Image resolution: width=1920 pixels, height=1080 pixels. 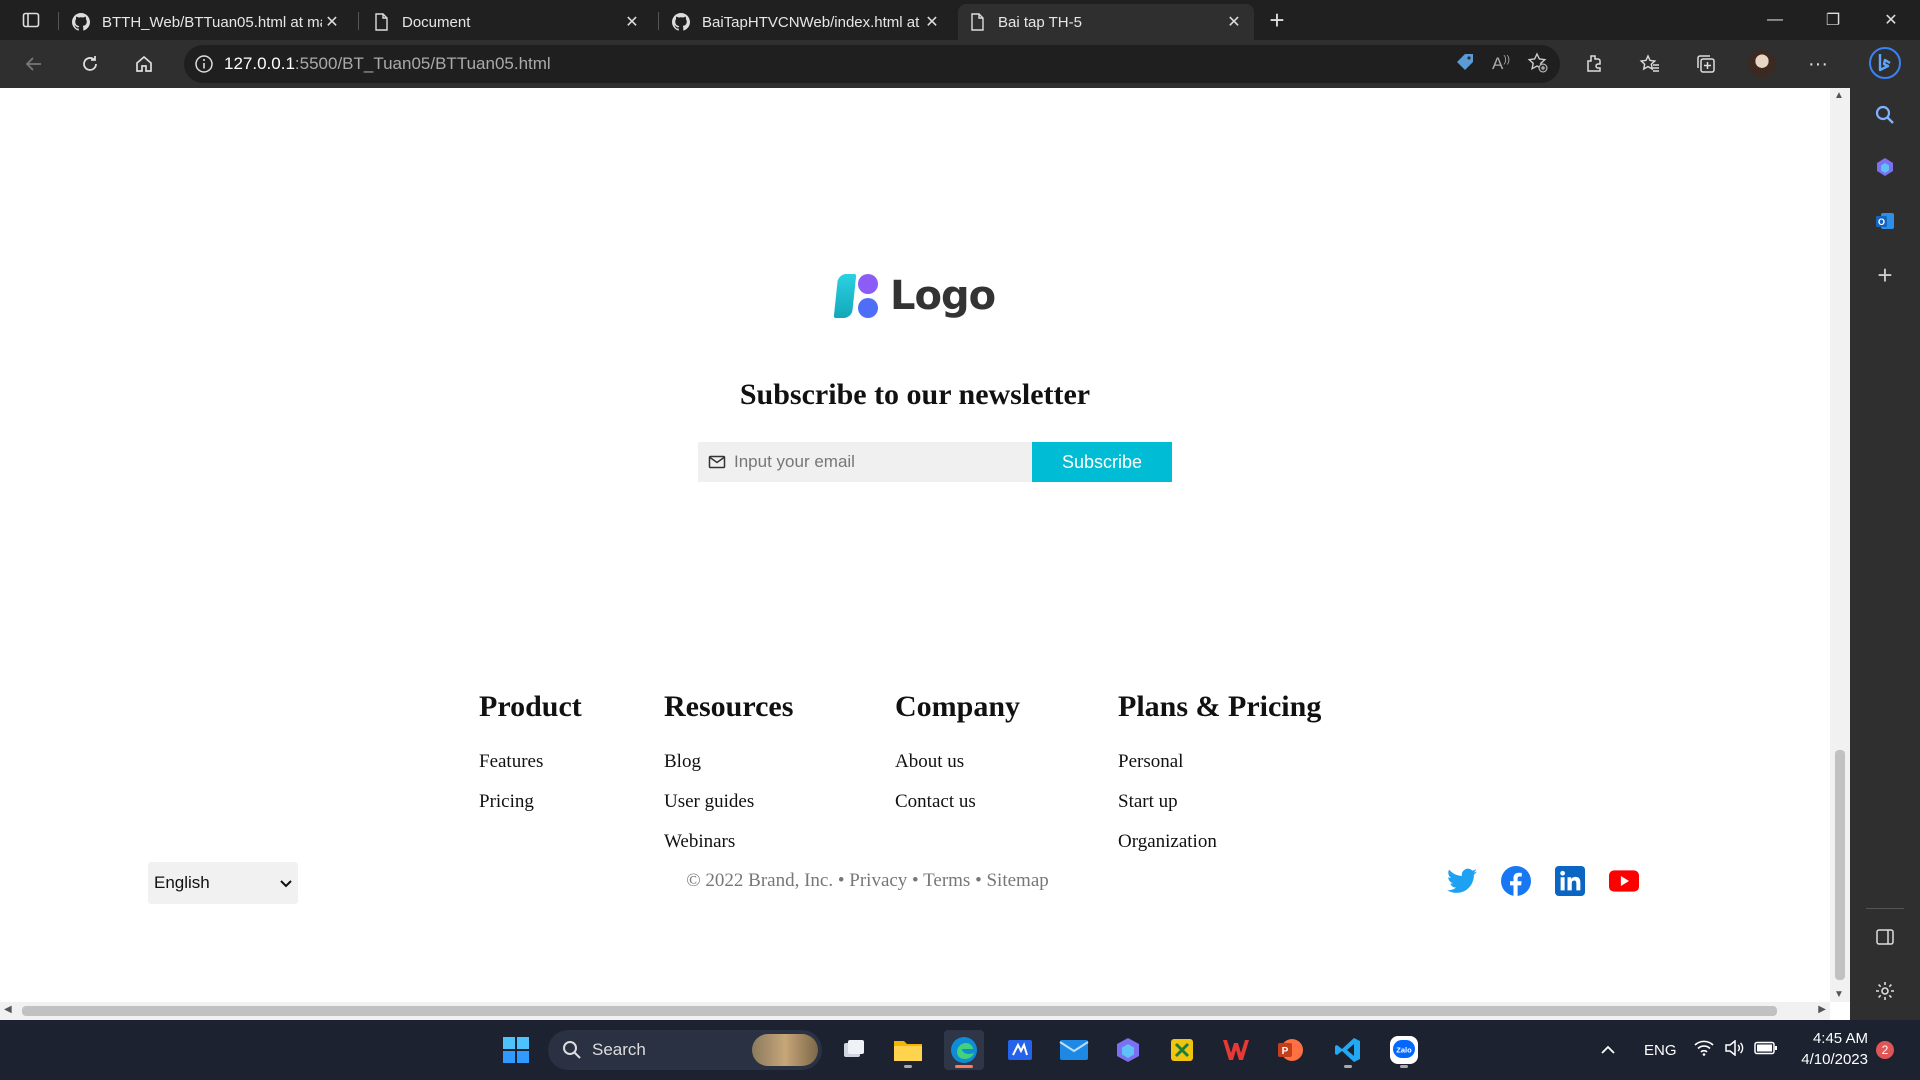 I want to click on footer-link: Pricing, so click(x=530, y=810).